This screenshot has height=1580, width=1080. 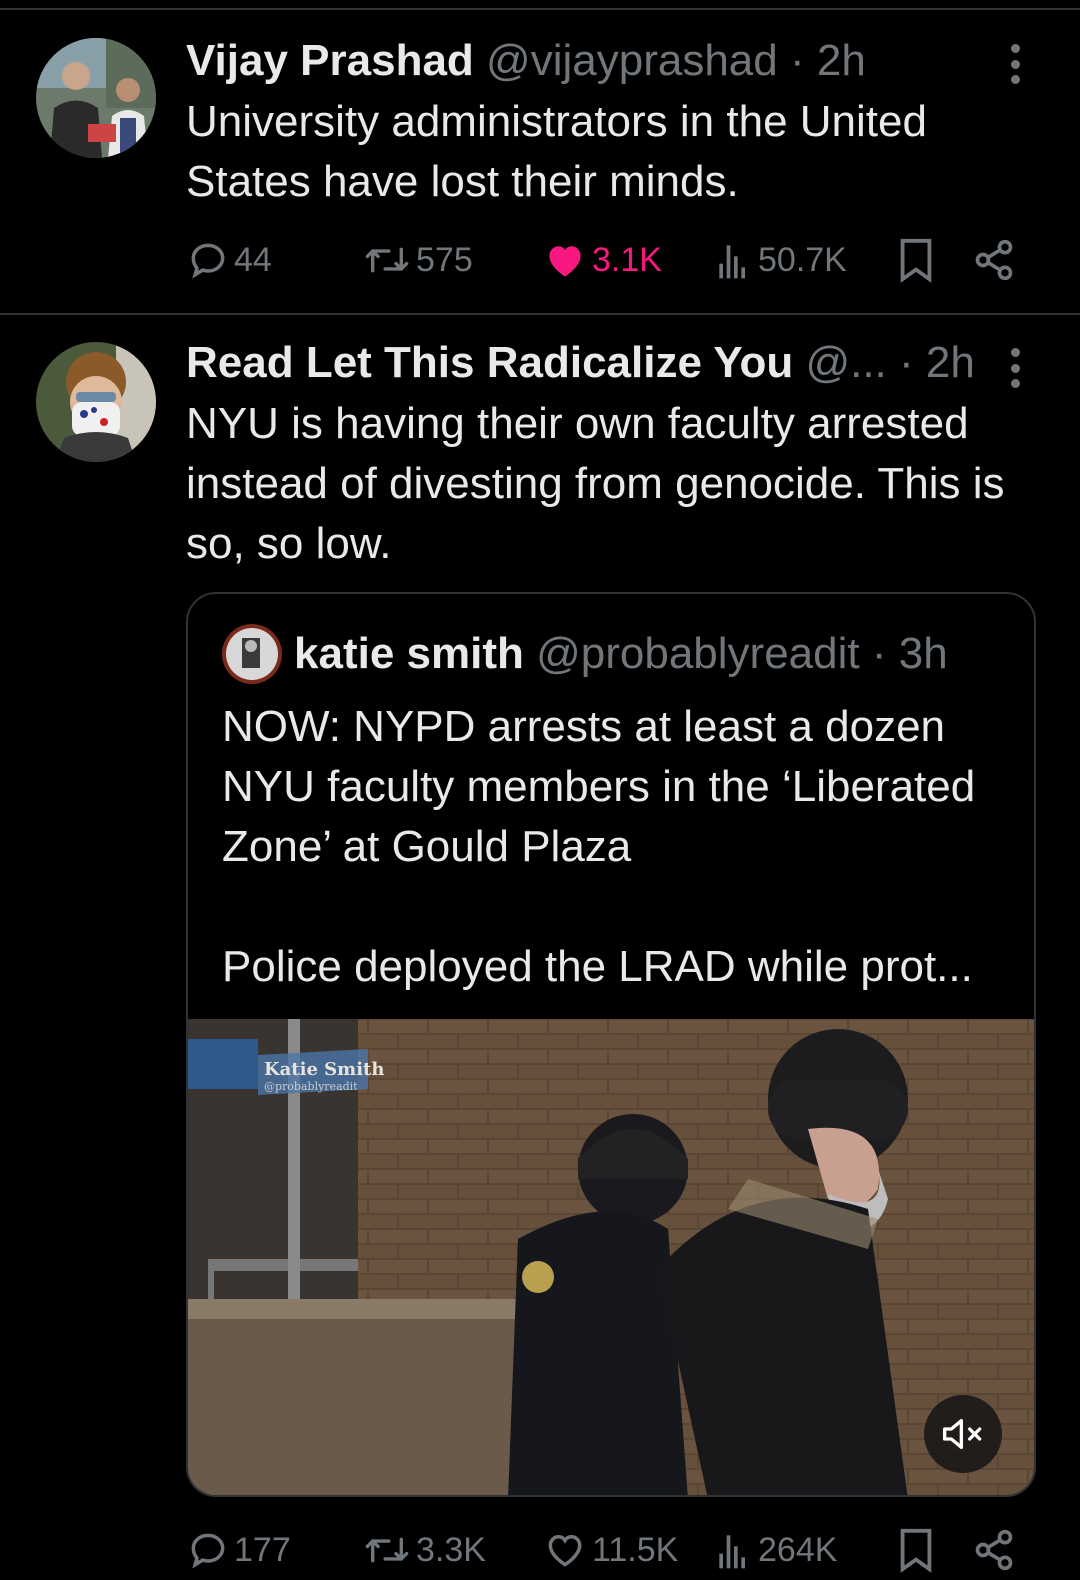 I want to click on repost-button: 575, so click(x=417, y=260).